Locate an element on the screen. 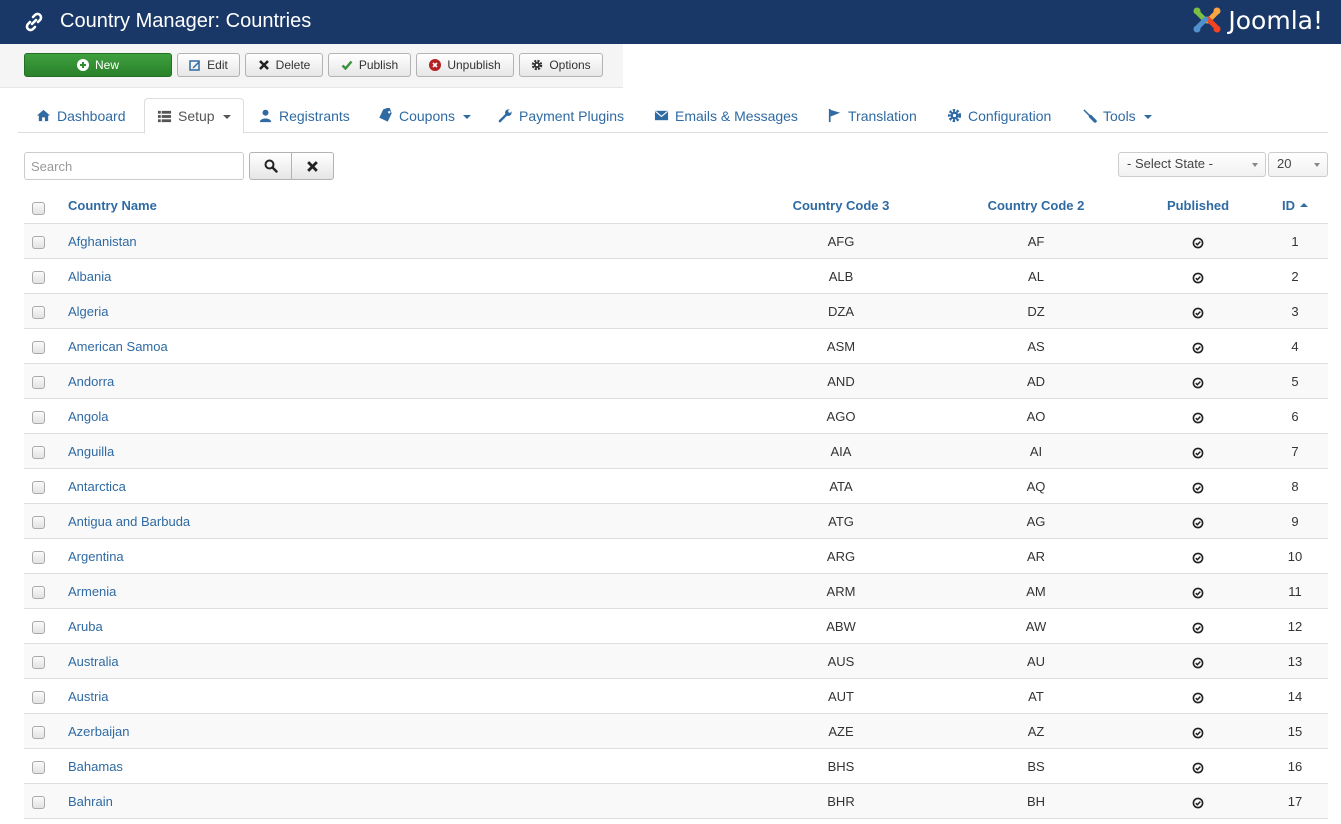 This screenshot has height=824, width=1341. id-cell: 8 is located at coordinates (1295, 486).